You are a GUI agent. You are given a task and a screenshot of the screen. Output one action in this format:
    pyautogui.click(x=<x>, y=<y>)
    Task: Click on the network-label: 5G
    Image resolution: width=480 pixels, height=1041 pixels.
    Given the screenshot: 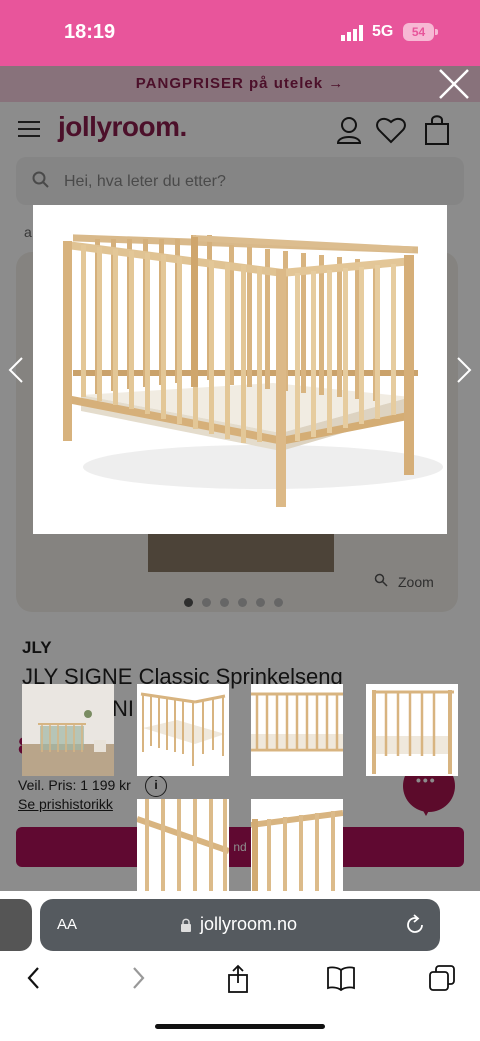 What is the action you would take?
    pyautogui.click(x=383, y=31)
    